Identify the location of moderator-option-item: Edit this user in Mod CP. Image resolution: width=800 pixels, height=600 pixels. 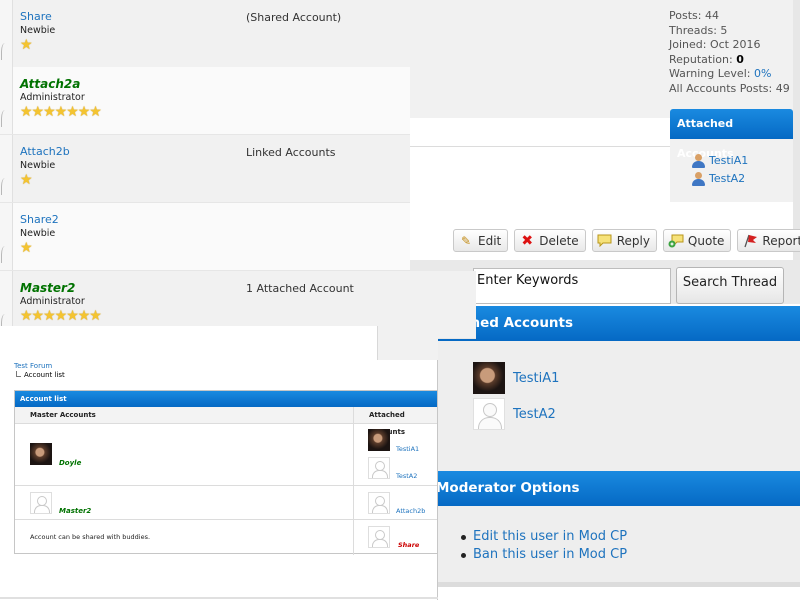
(544, 537).